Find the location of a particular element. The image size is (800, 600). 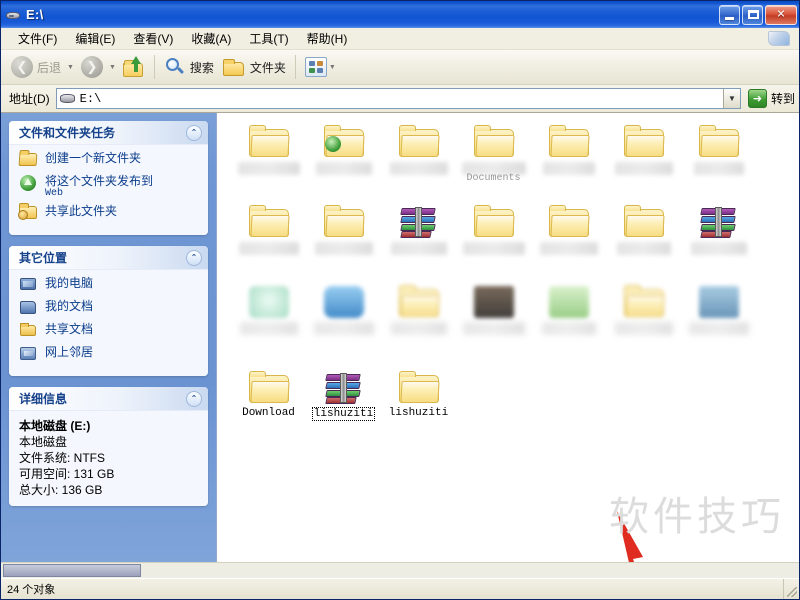

scrollbar-thumb is located at coordinates (72, 570).